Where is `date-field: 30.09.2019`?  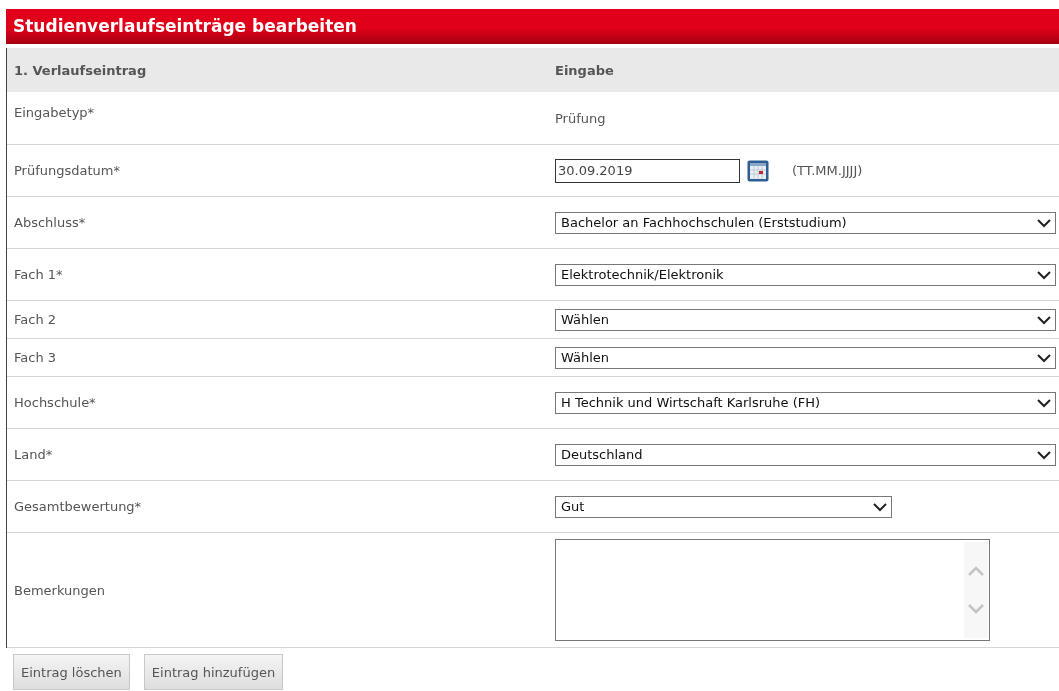
date-field: 30.09.2019 is located at coordinates (647, 170).